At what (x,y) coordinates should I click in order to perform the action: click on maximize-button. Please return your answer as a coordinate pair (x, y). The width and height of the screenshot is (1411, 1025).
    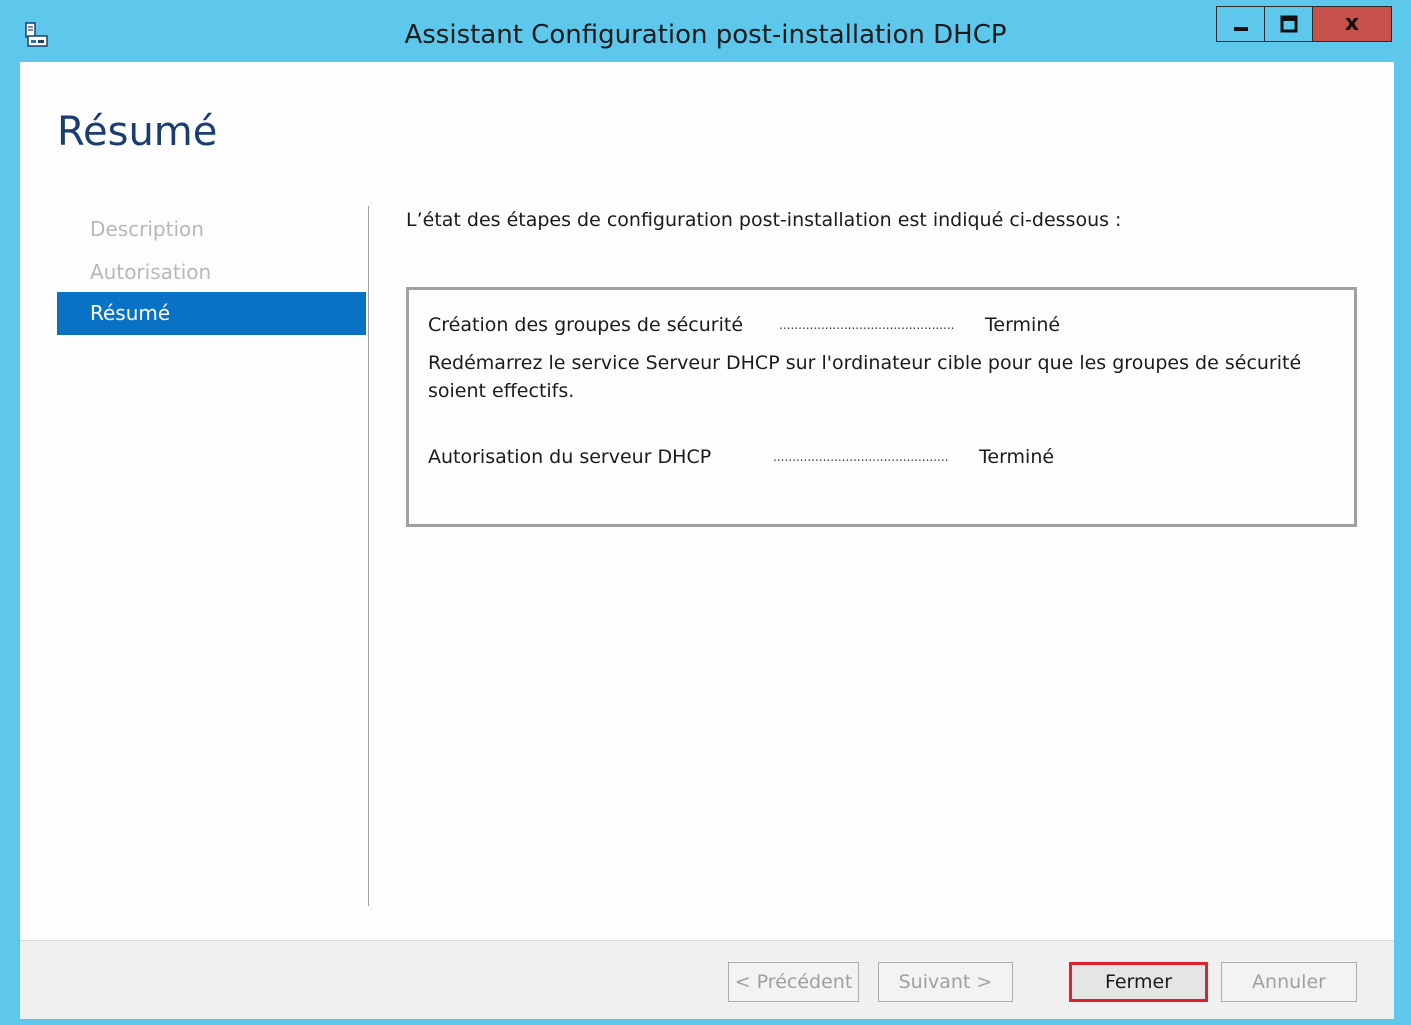
    Looking at the image, I should click on (1288, 24).